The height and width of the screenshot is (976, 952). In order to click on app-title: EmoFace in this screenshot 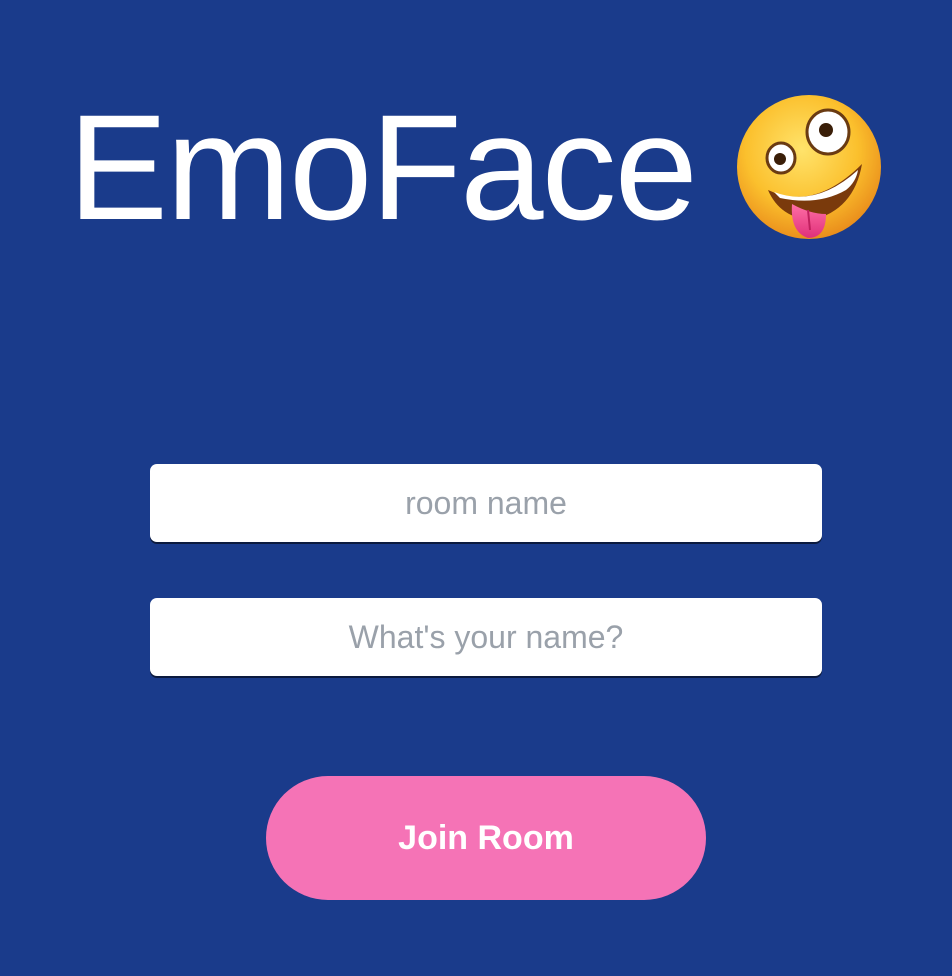, I will do `click(383, 167)`.